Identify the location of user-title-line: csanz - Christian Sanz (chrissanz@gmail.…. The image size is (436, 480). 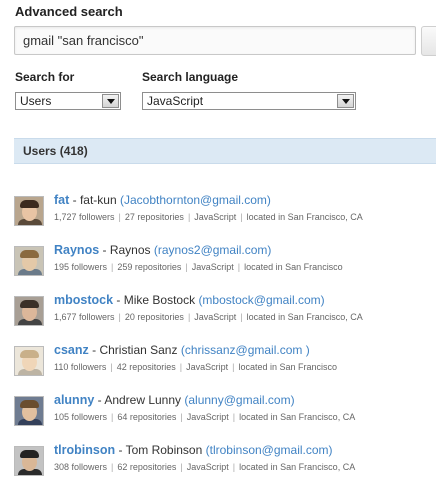
(182, 350).